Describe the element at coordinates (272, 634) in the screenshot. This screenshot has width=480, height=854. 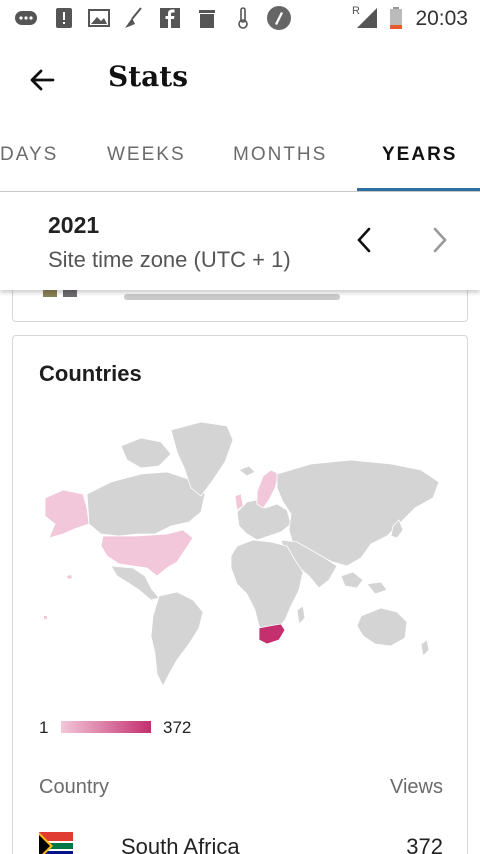
I see `map-region-south-africa` at that location.